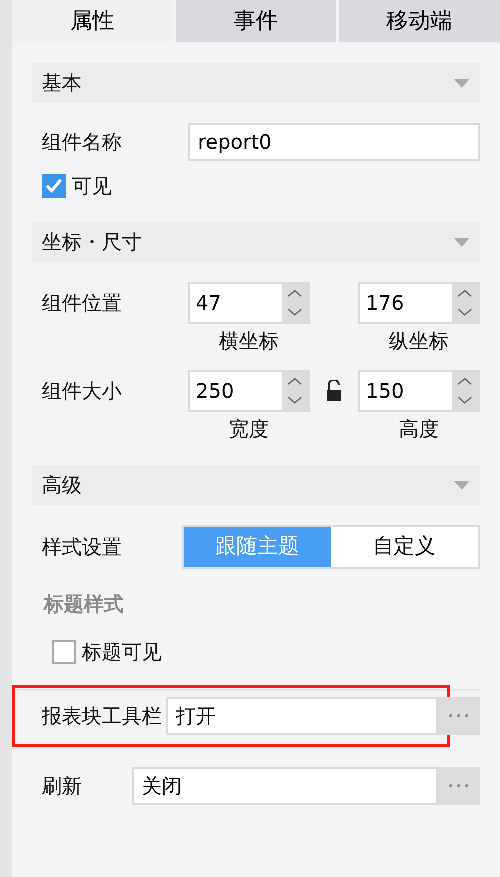  What do you see at coordinates (334, 391) in the screenshot?
I see `lock-icon` at bounding box center [334, 391].